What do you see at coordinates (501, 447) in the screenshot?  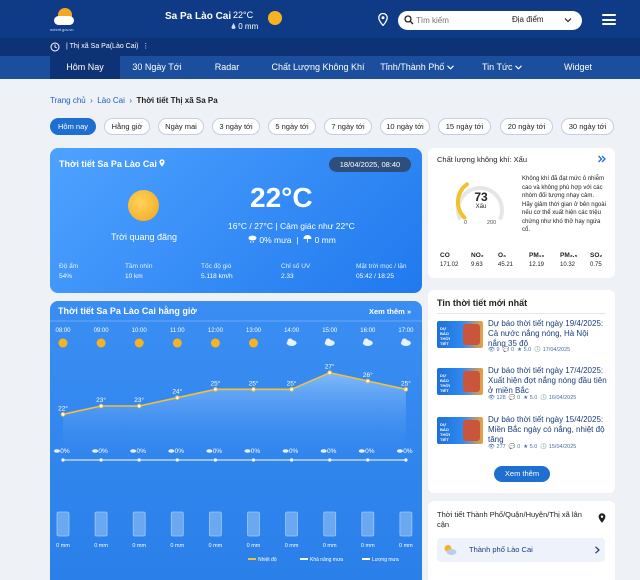 I see `news-views: 277` at bounding box center [501, 447].